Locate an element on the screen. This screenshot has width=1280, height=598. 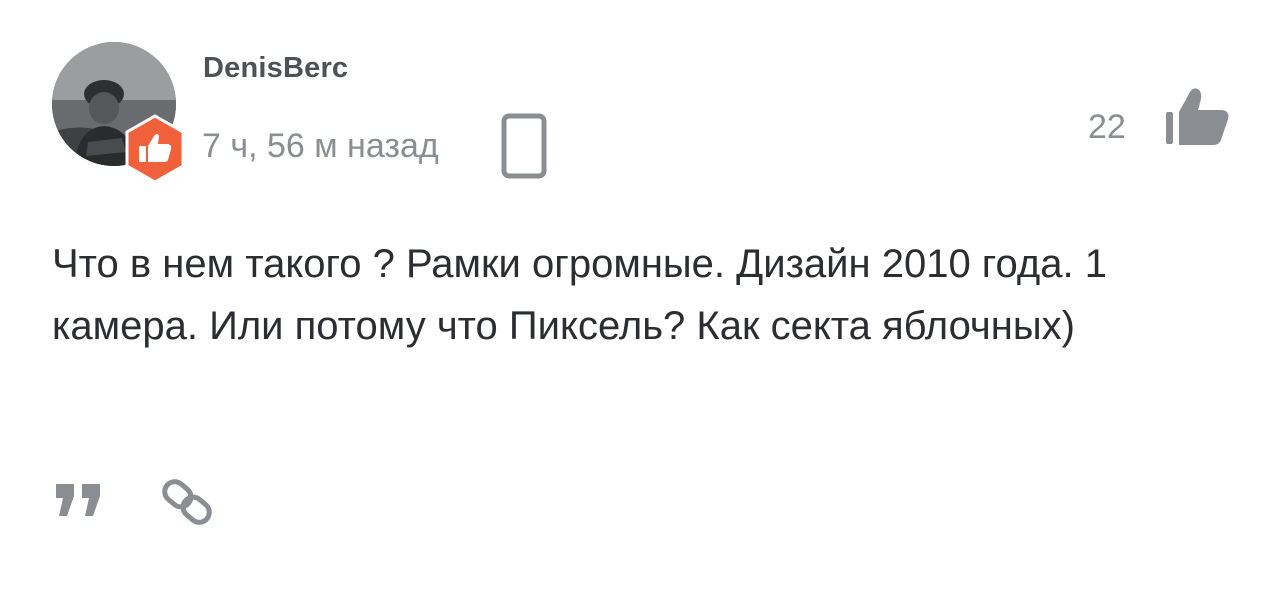
like-button is located at coordinates (1197, 117).